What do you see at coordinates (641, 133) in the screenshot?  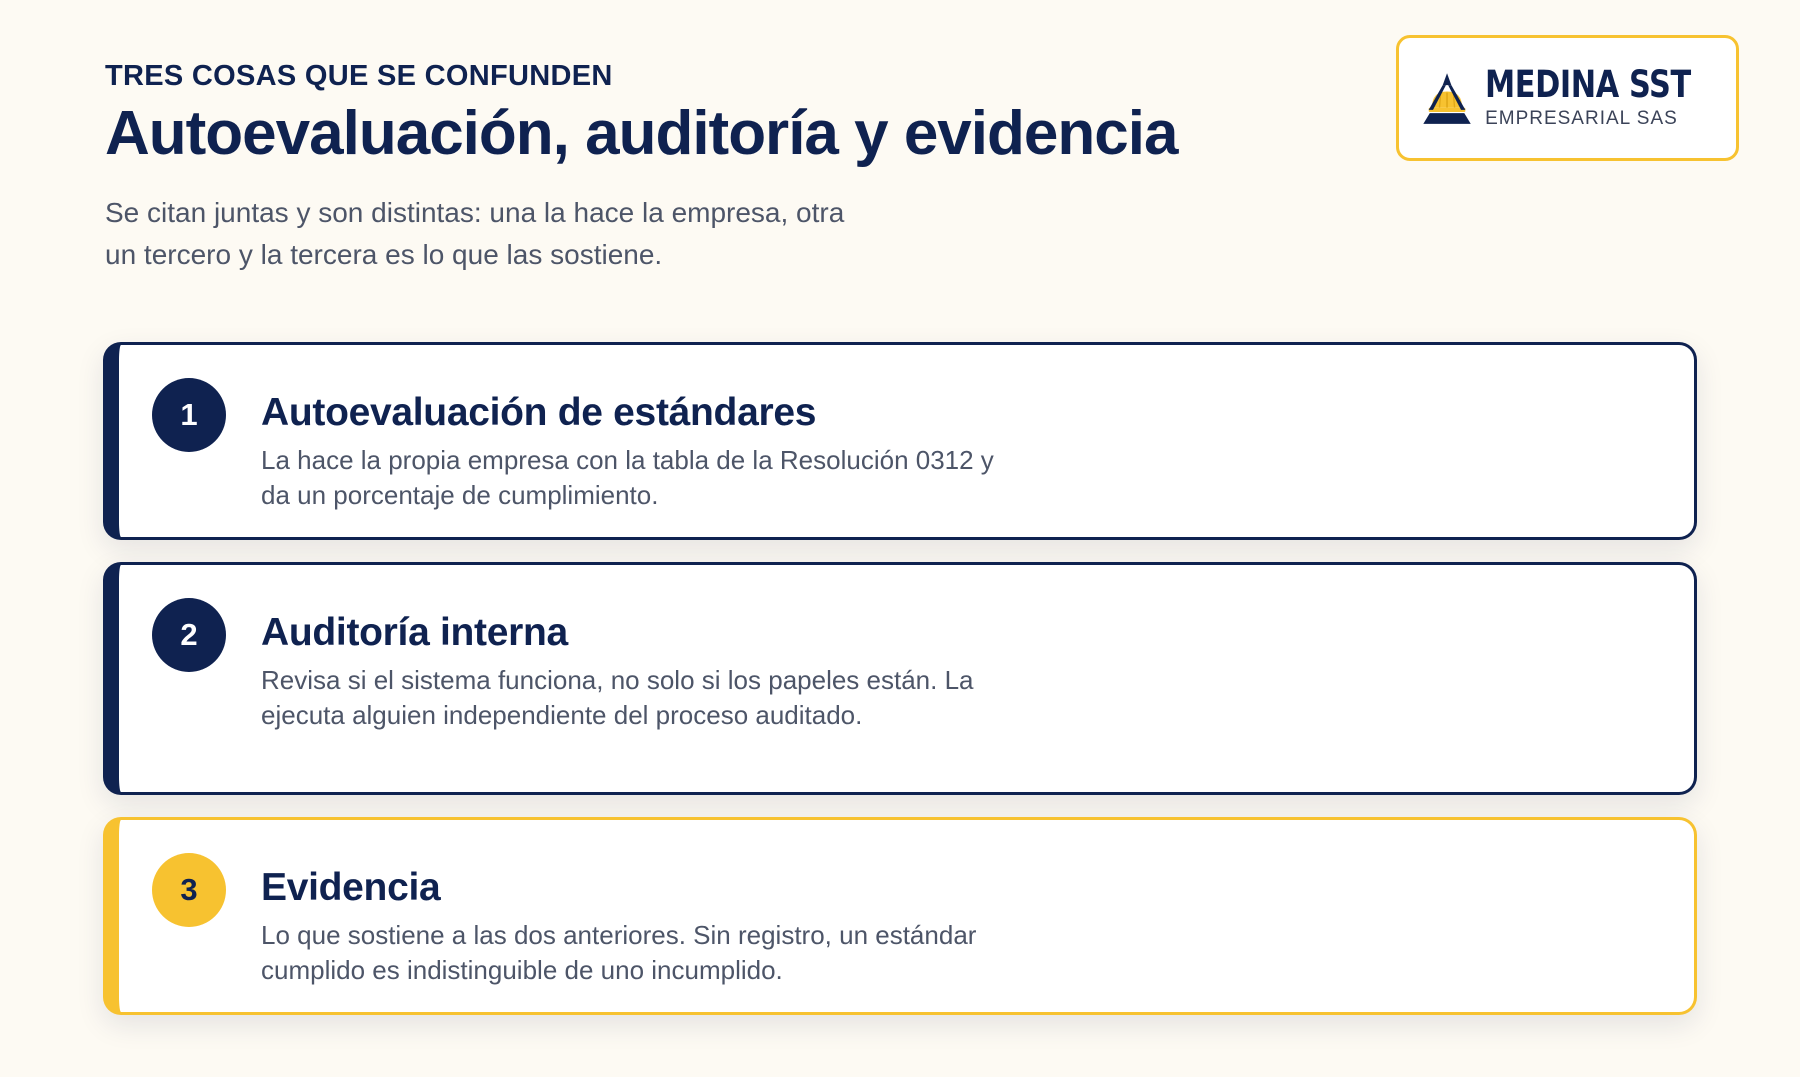 I see `page-title: Autoevaluación, auditoría y evidencia` at bounding box center [641, 133].